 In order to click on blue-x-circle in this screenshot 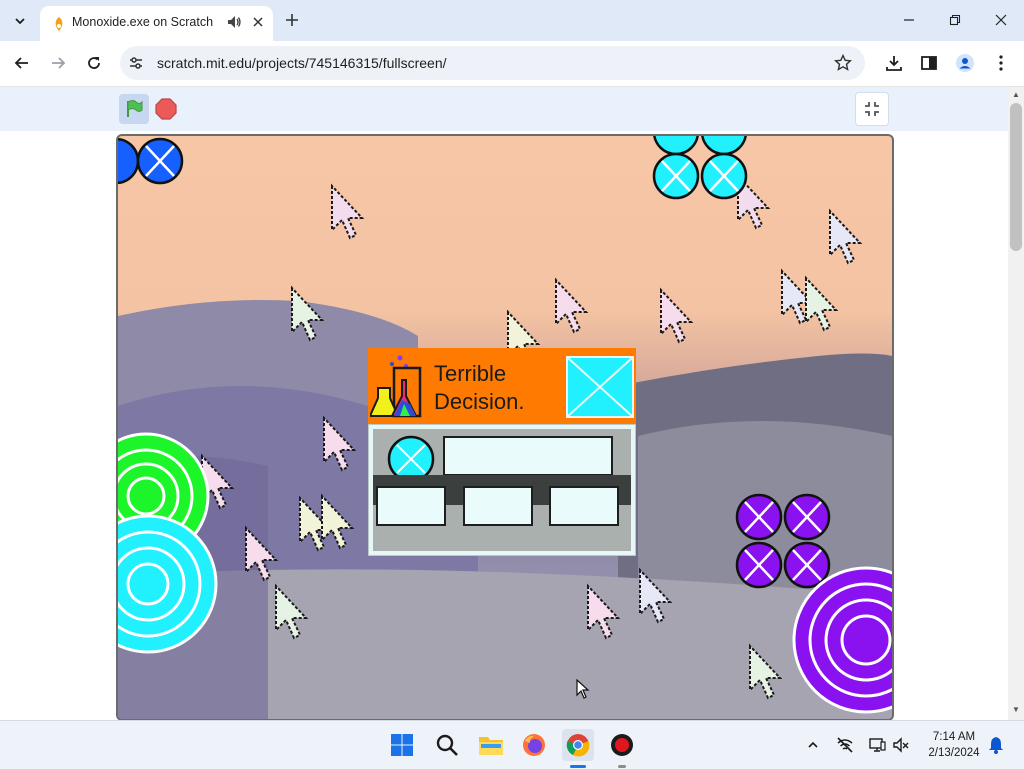, I will do `click(129, 161)`.